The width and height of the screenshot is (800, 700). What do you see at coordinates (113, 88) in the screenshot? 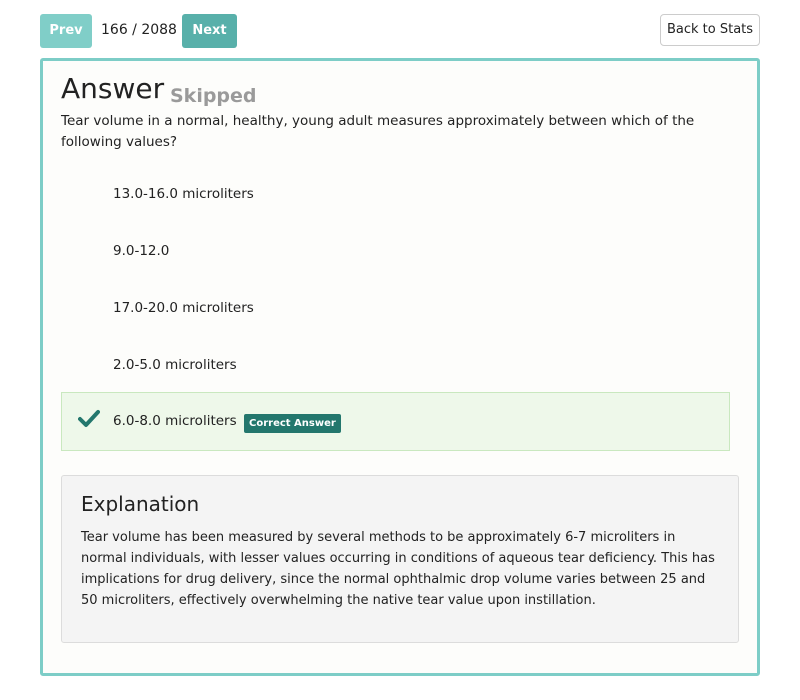
I see `answer-heading: Answer` at bounding box center [113, 88].